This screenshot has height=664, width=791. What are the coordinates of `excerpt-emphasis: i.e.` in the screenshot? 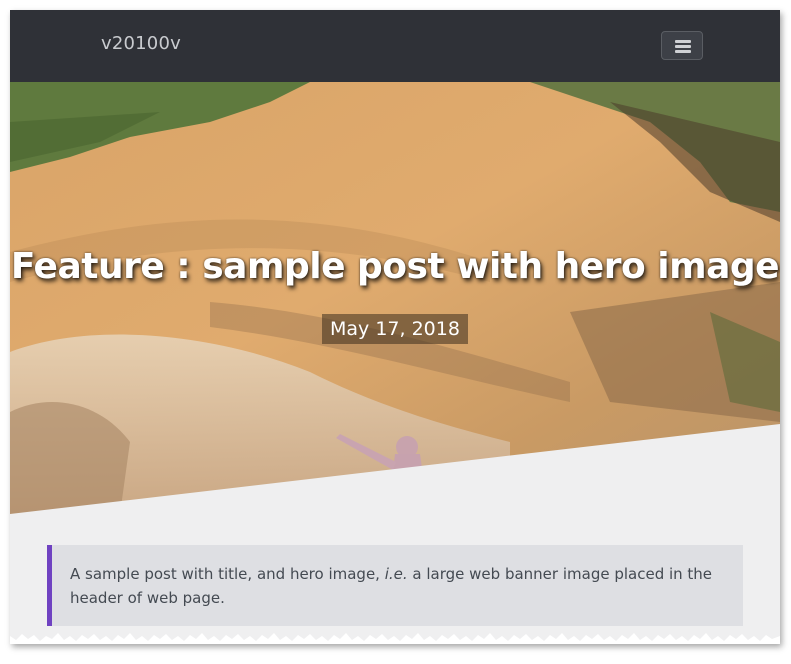 It's located at (396, 574).